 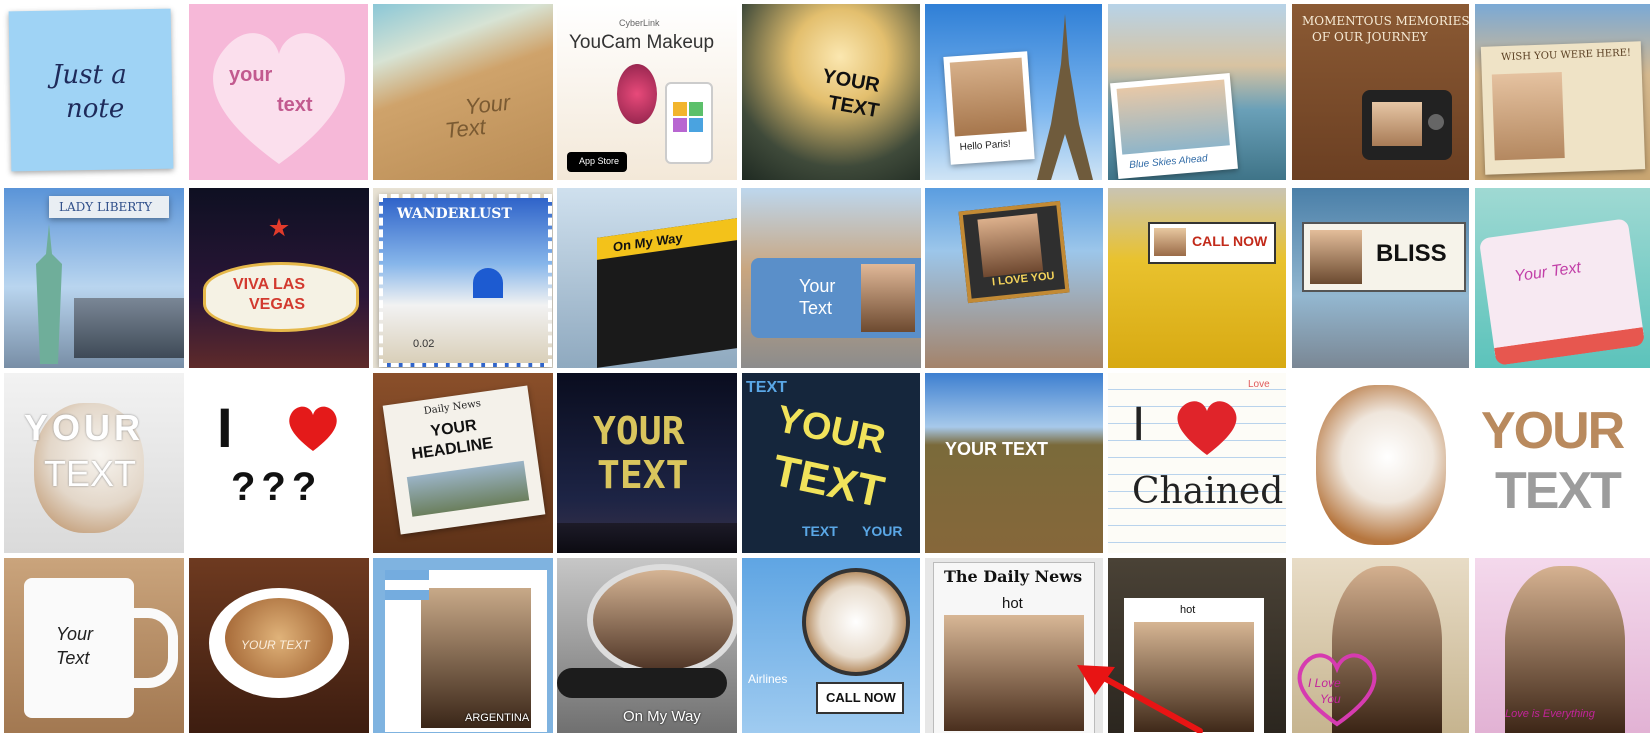 I want to click on heart-word-text: text, so click(x=295, y=105).